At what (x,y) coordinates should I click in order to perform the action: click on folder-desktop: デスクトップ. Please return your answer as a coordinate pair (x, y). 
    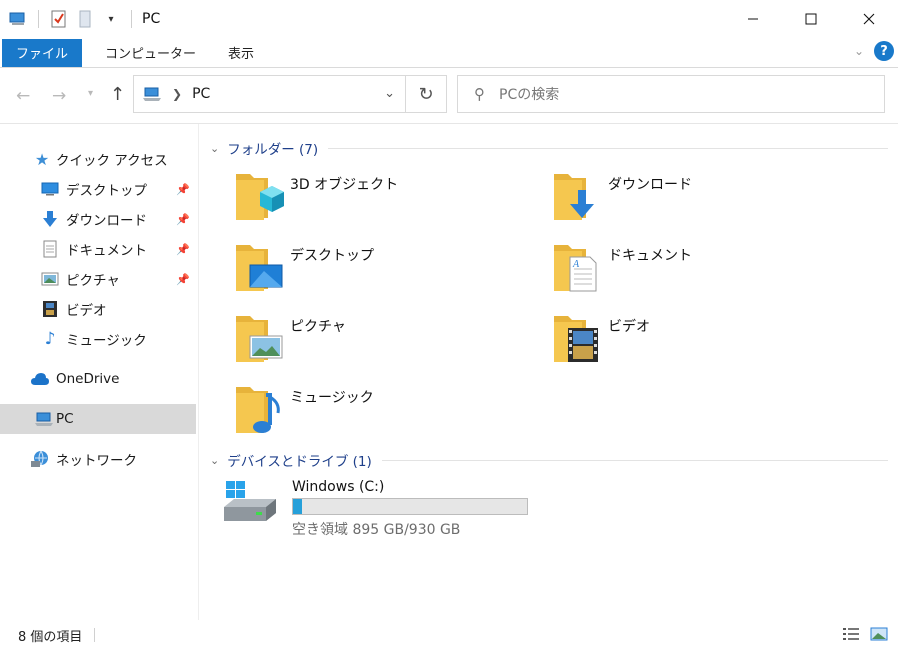
    Looking at the image, I should click on (304, 267).